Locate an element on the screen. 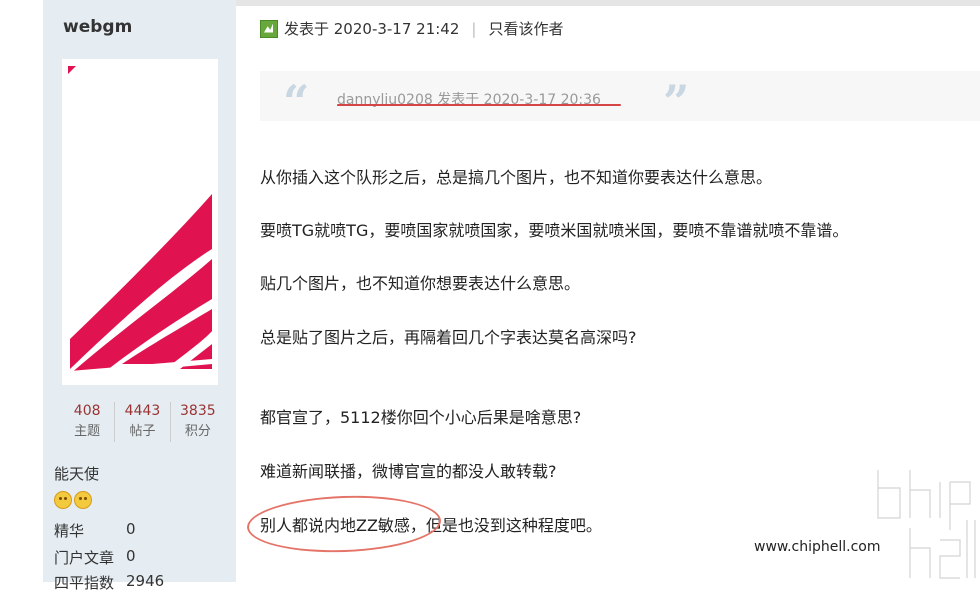 This screenshot has height=593, width=980. medals is located at coordinates (73, 500).